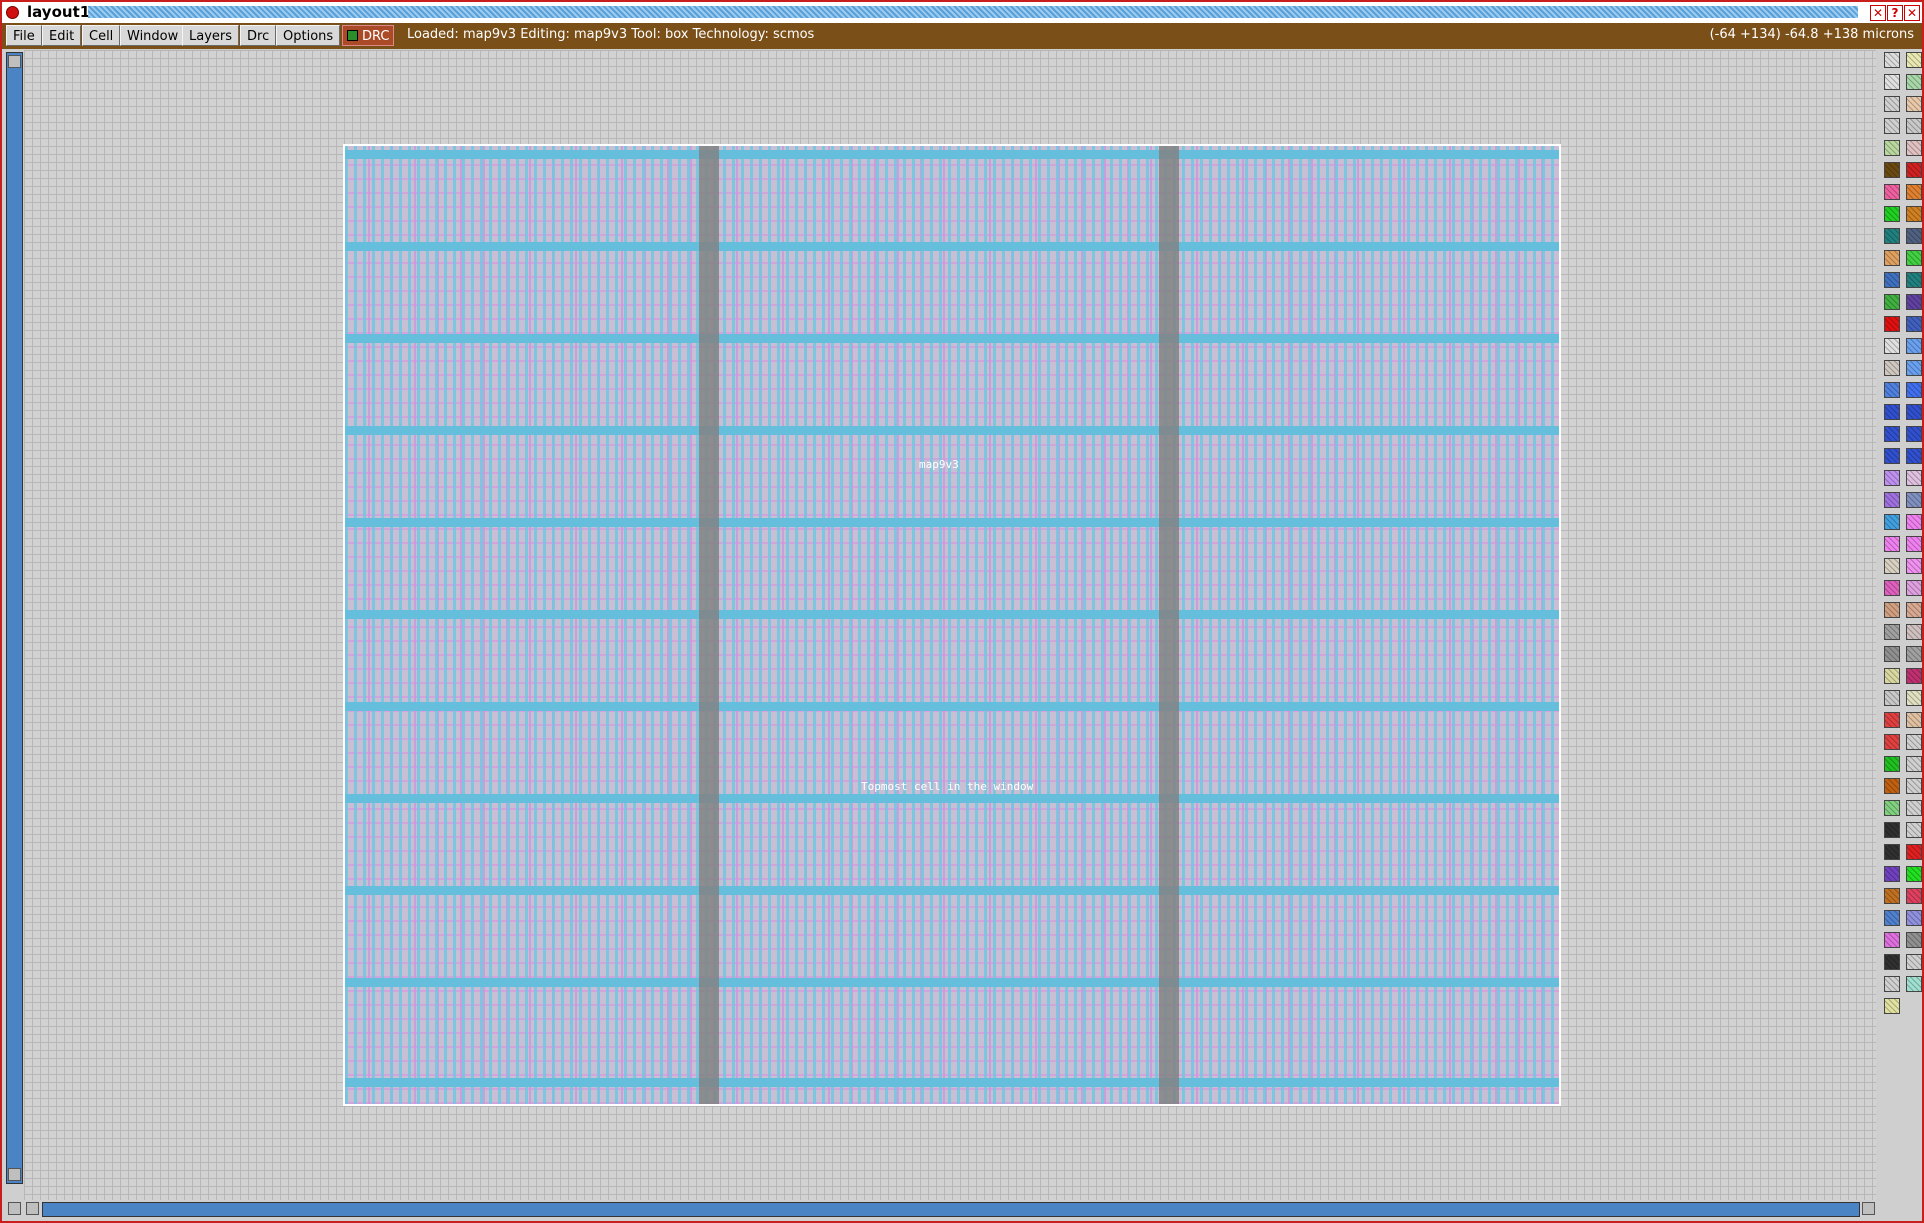  I want to click on window-menu-icon, so click(12, 12).